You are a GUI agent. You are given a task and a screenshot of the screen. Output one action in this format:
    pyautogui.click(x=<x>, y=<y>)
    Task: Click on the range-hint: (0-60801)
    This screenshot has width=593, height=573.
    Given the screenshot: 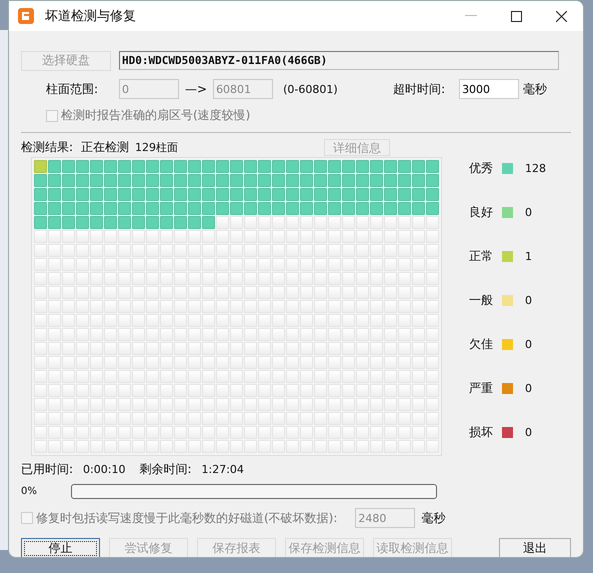 What is the action you would take?
    pyautogui.click(x=311, y=89)
    